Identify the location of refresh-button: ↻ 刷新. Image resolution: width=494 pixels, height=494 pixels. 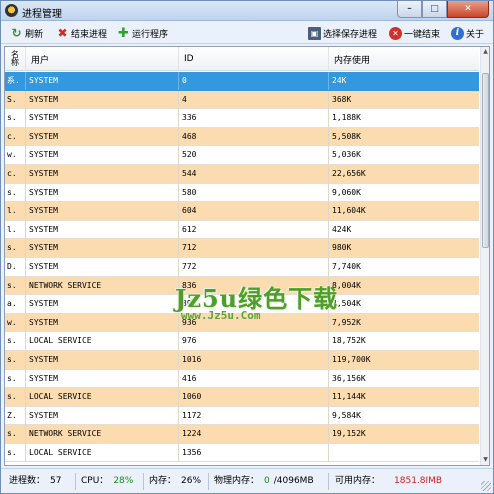
(26, 33).